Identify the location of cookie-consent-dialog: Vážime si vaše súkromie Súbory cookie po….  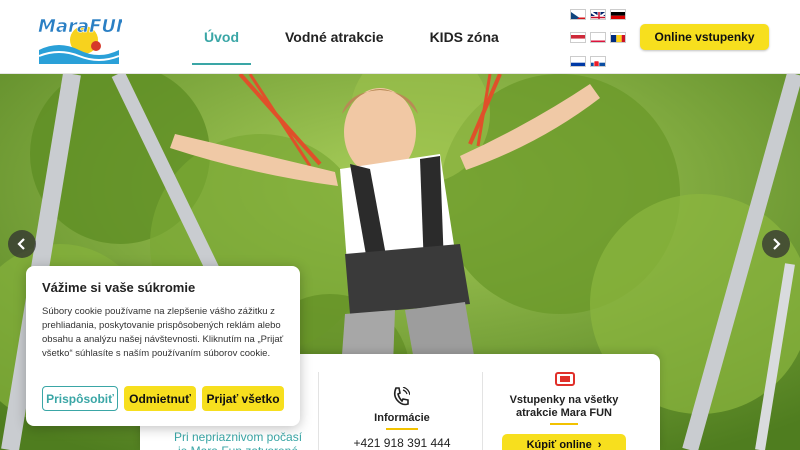
(163, 346).